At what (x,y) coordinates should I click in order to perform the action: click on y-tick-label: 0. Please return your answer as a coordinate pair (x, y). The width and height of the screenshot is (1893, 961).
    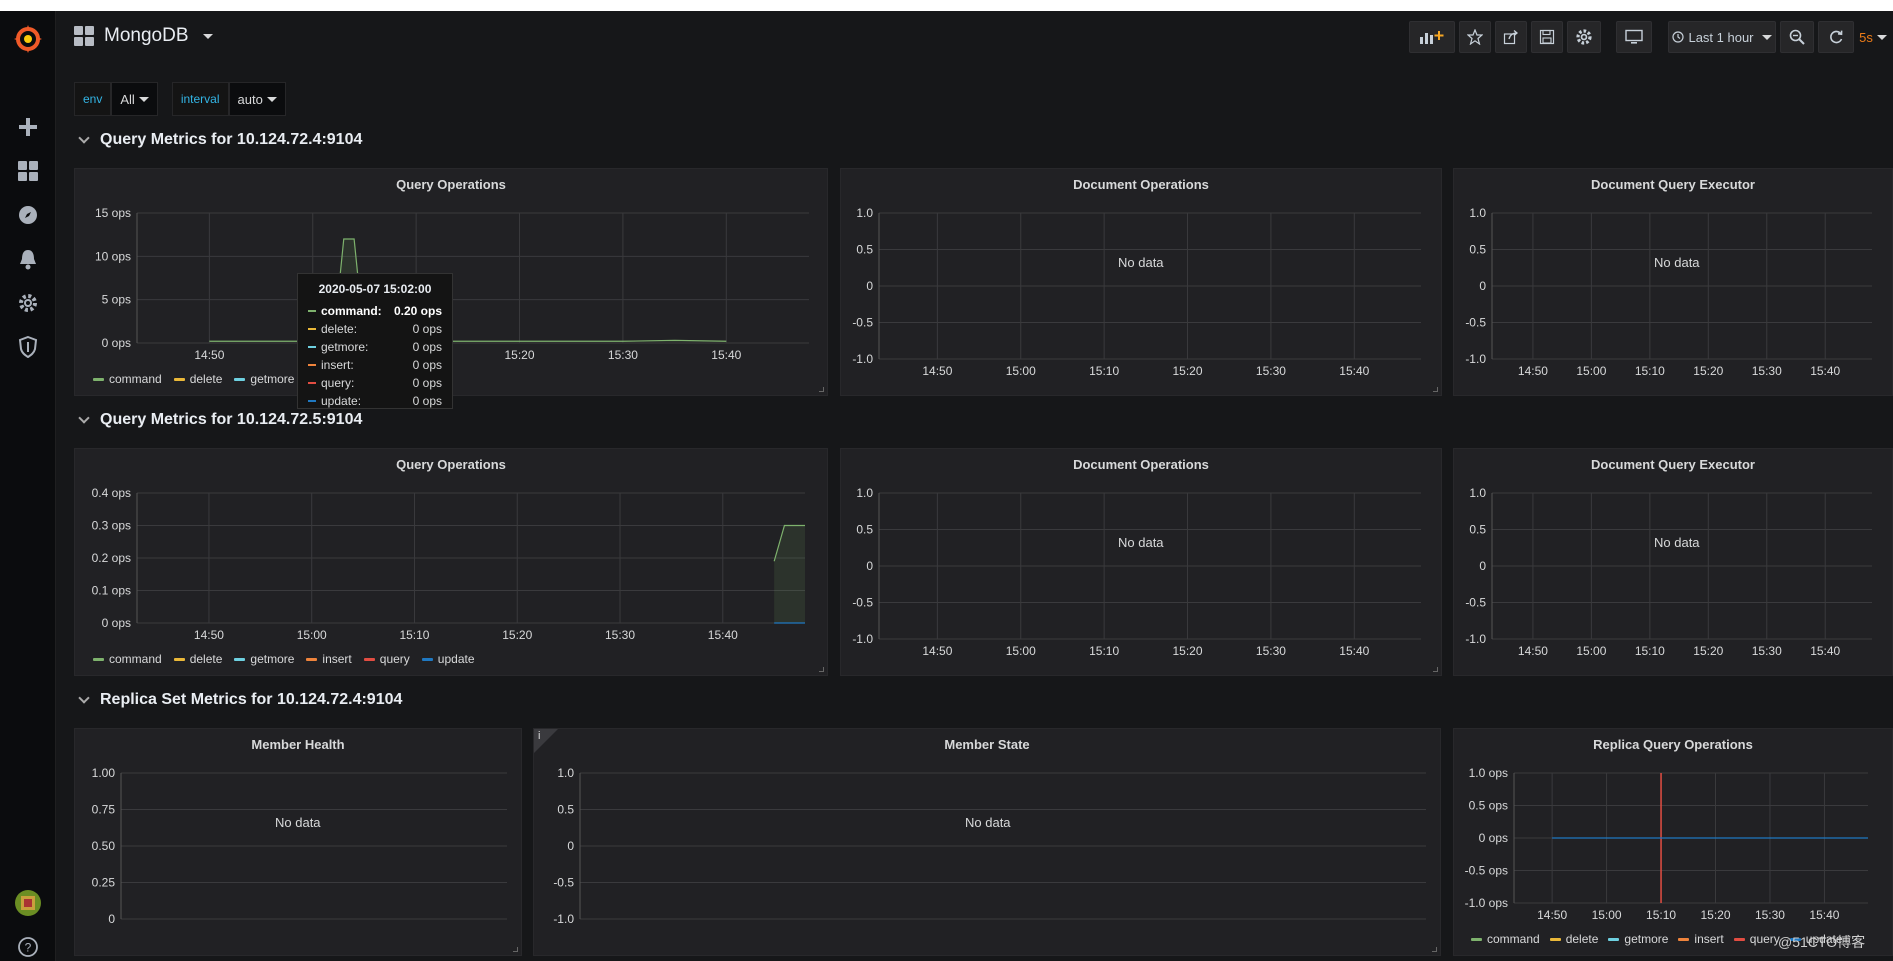
    Looking at the image, I should click on (111, 919).